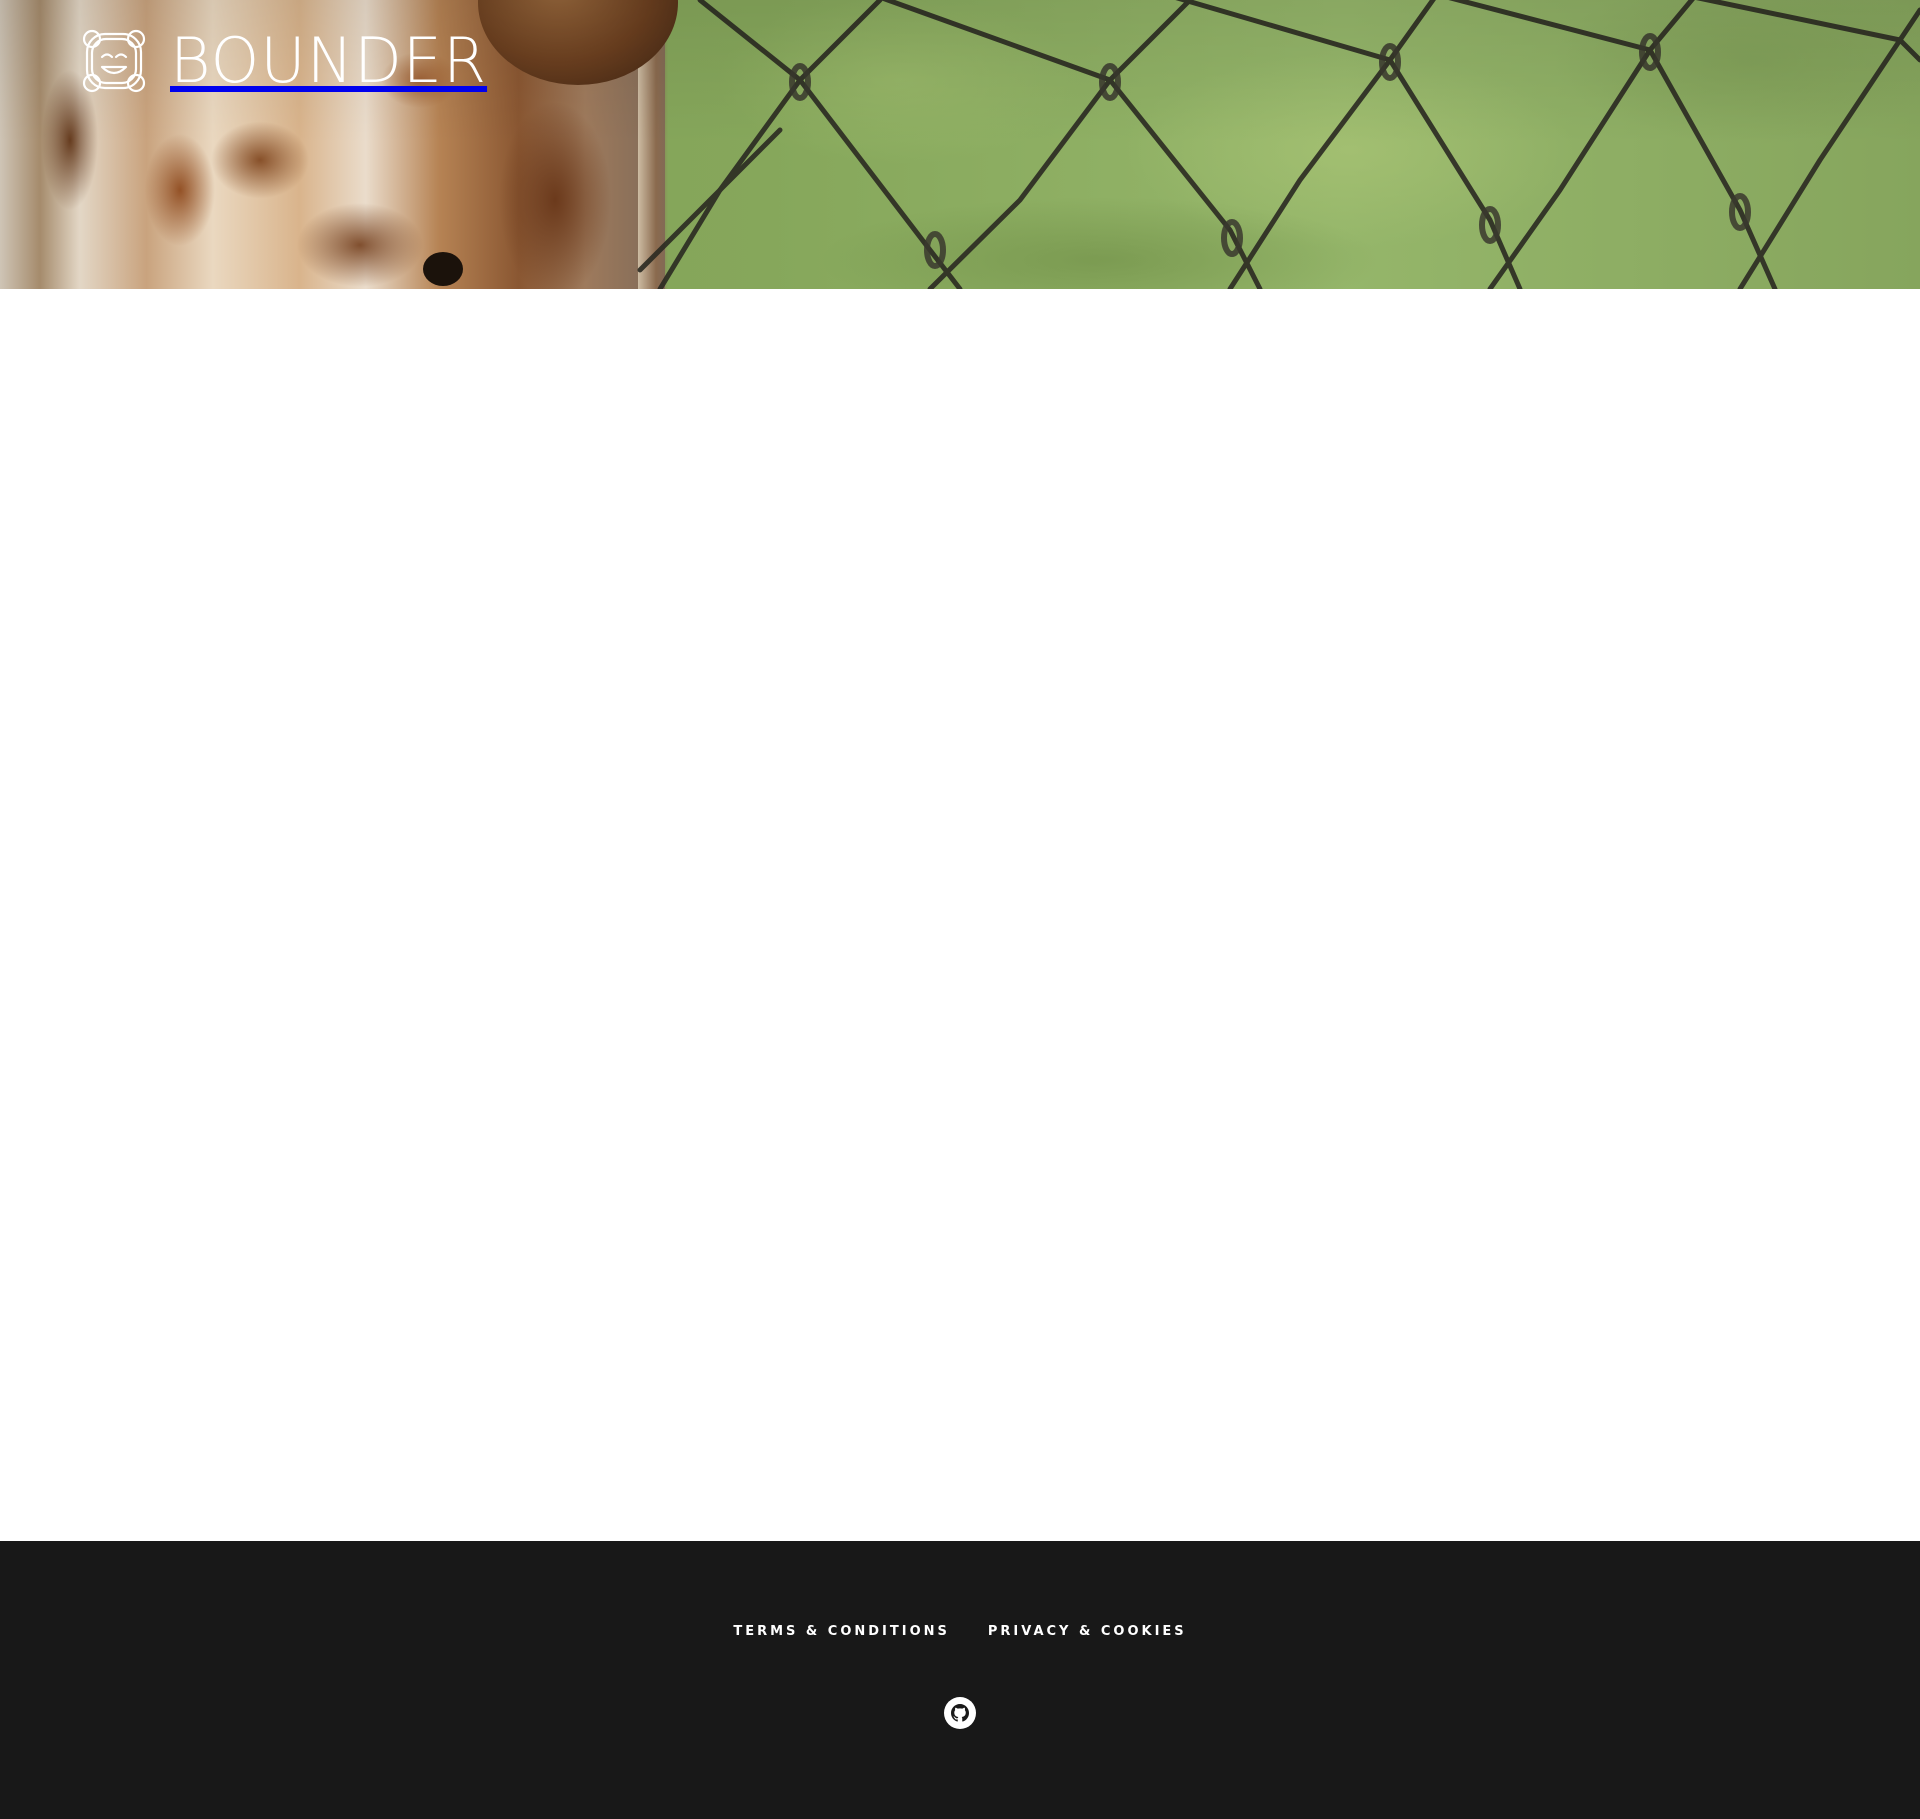 This screenshot has width=1920, height=1819. What do you see at coordinates (114, 61) in the screenshot?
I see `bounder-mascot-logo-icon` at bounding box center [114, 61].